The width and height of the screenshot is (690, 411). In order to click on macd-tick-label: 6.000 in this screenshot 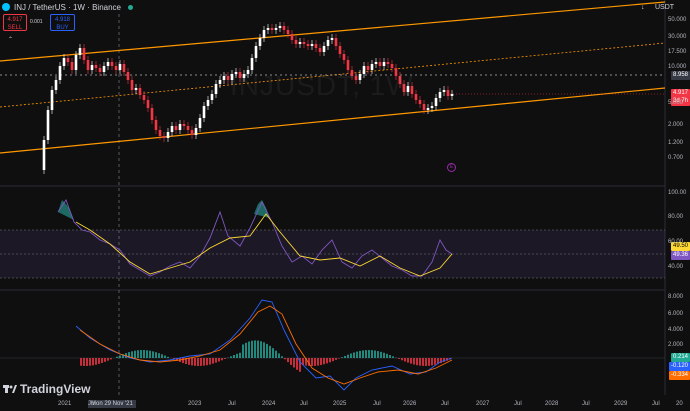, I will do `click(676, 314)`.